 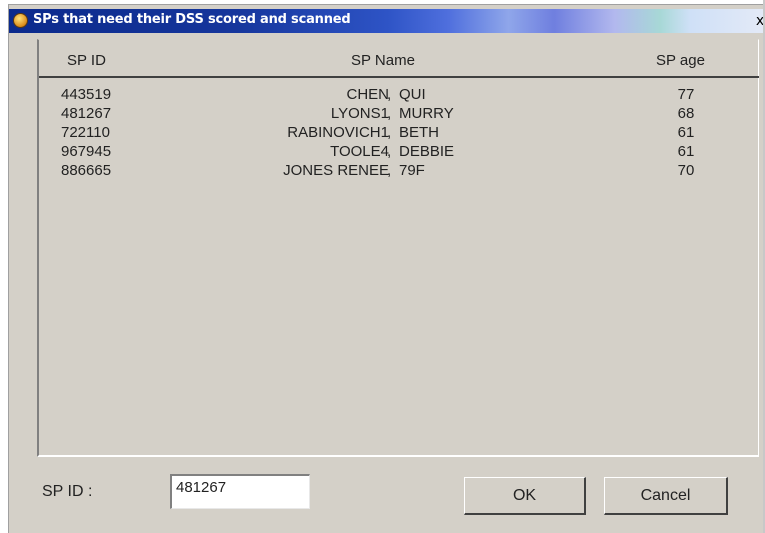 What do you see at coordinates (686, 94) in the screenshot?
I see `sp-age-cell: 77` at bounding box center [686, 94].